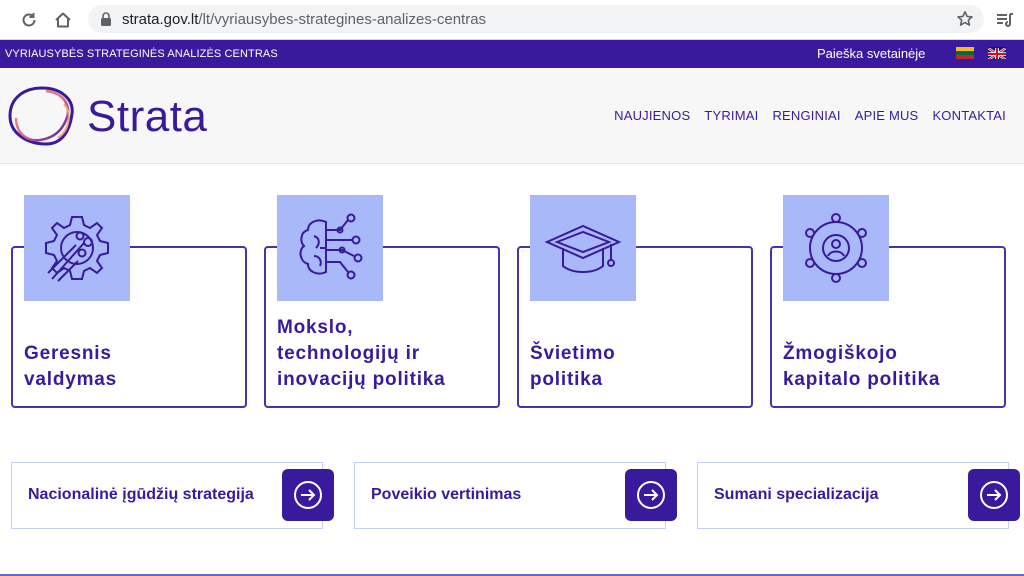 This screenshot has height=576, width=1024. What do you see at coordinates (573, 366) in the screenshot?
I see `card-title: Švietimo politika` at bounding box center [573, 366].